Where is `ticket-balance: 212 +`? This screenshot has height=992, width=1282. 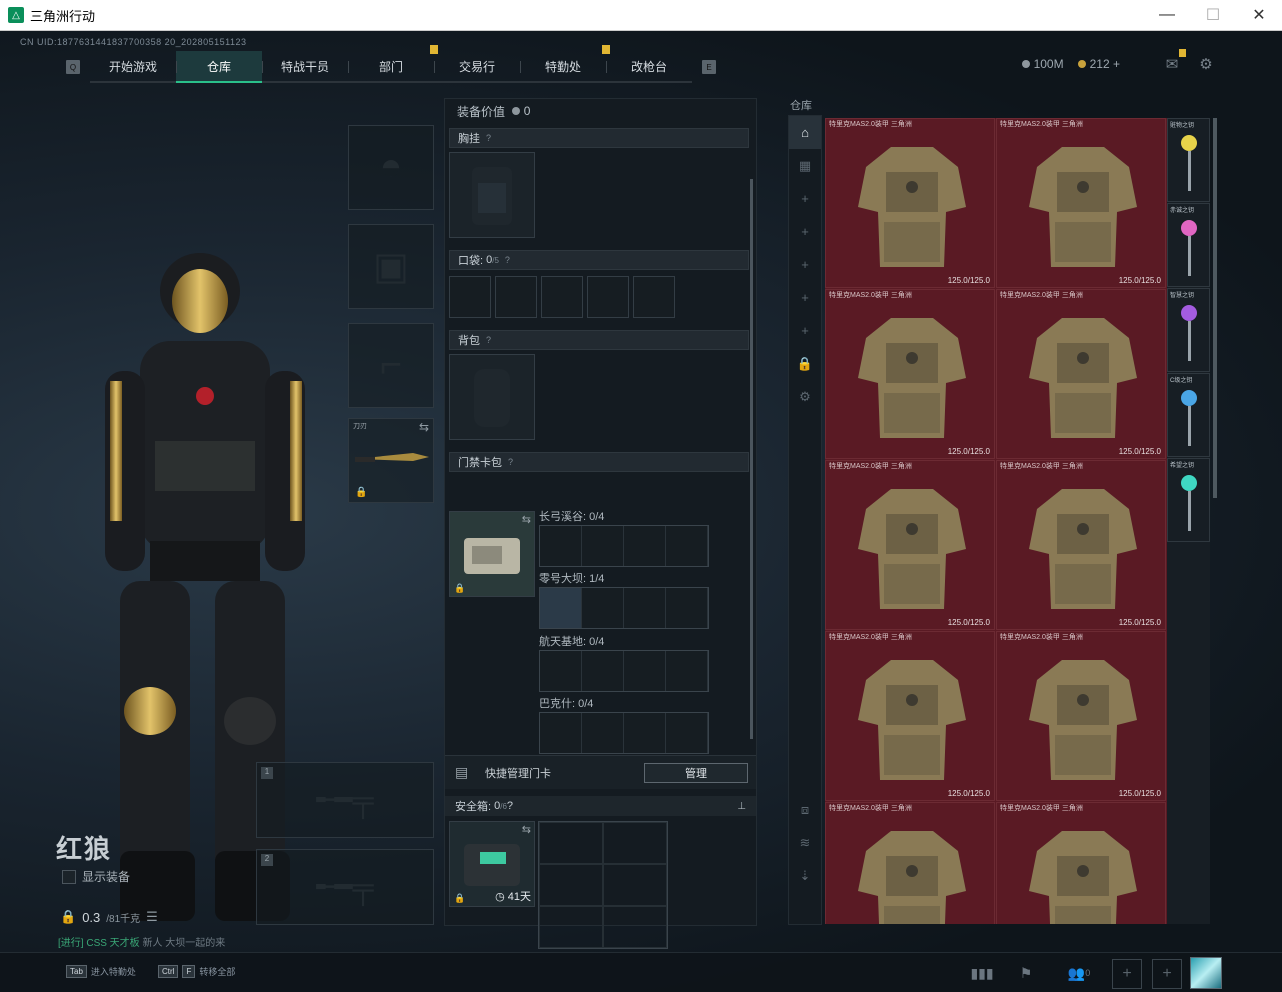
ticket-balance: 212 + is located at coordinates (1098, 64).